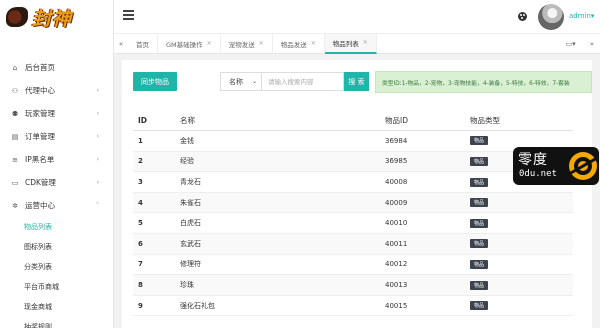 Image resolution: width=600 pixels, height=328 pixels. I want to click on watermark-url: 0du.net, so click(538, 174).